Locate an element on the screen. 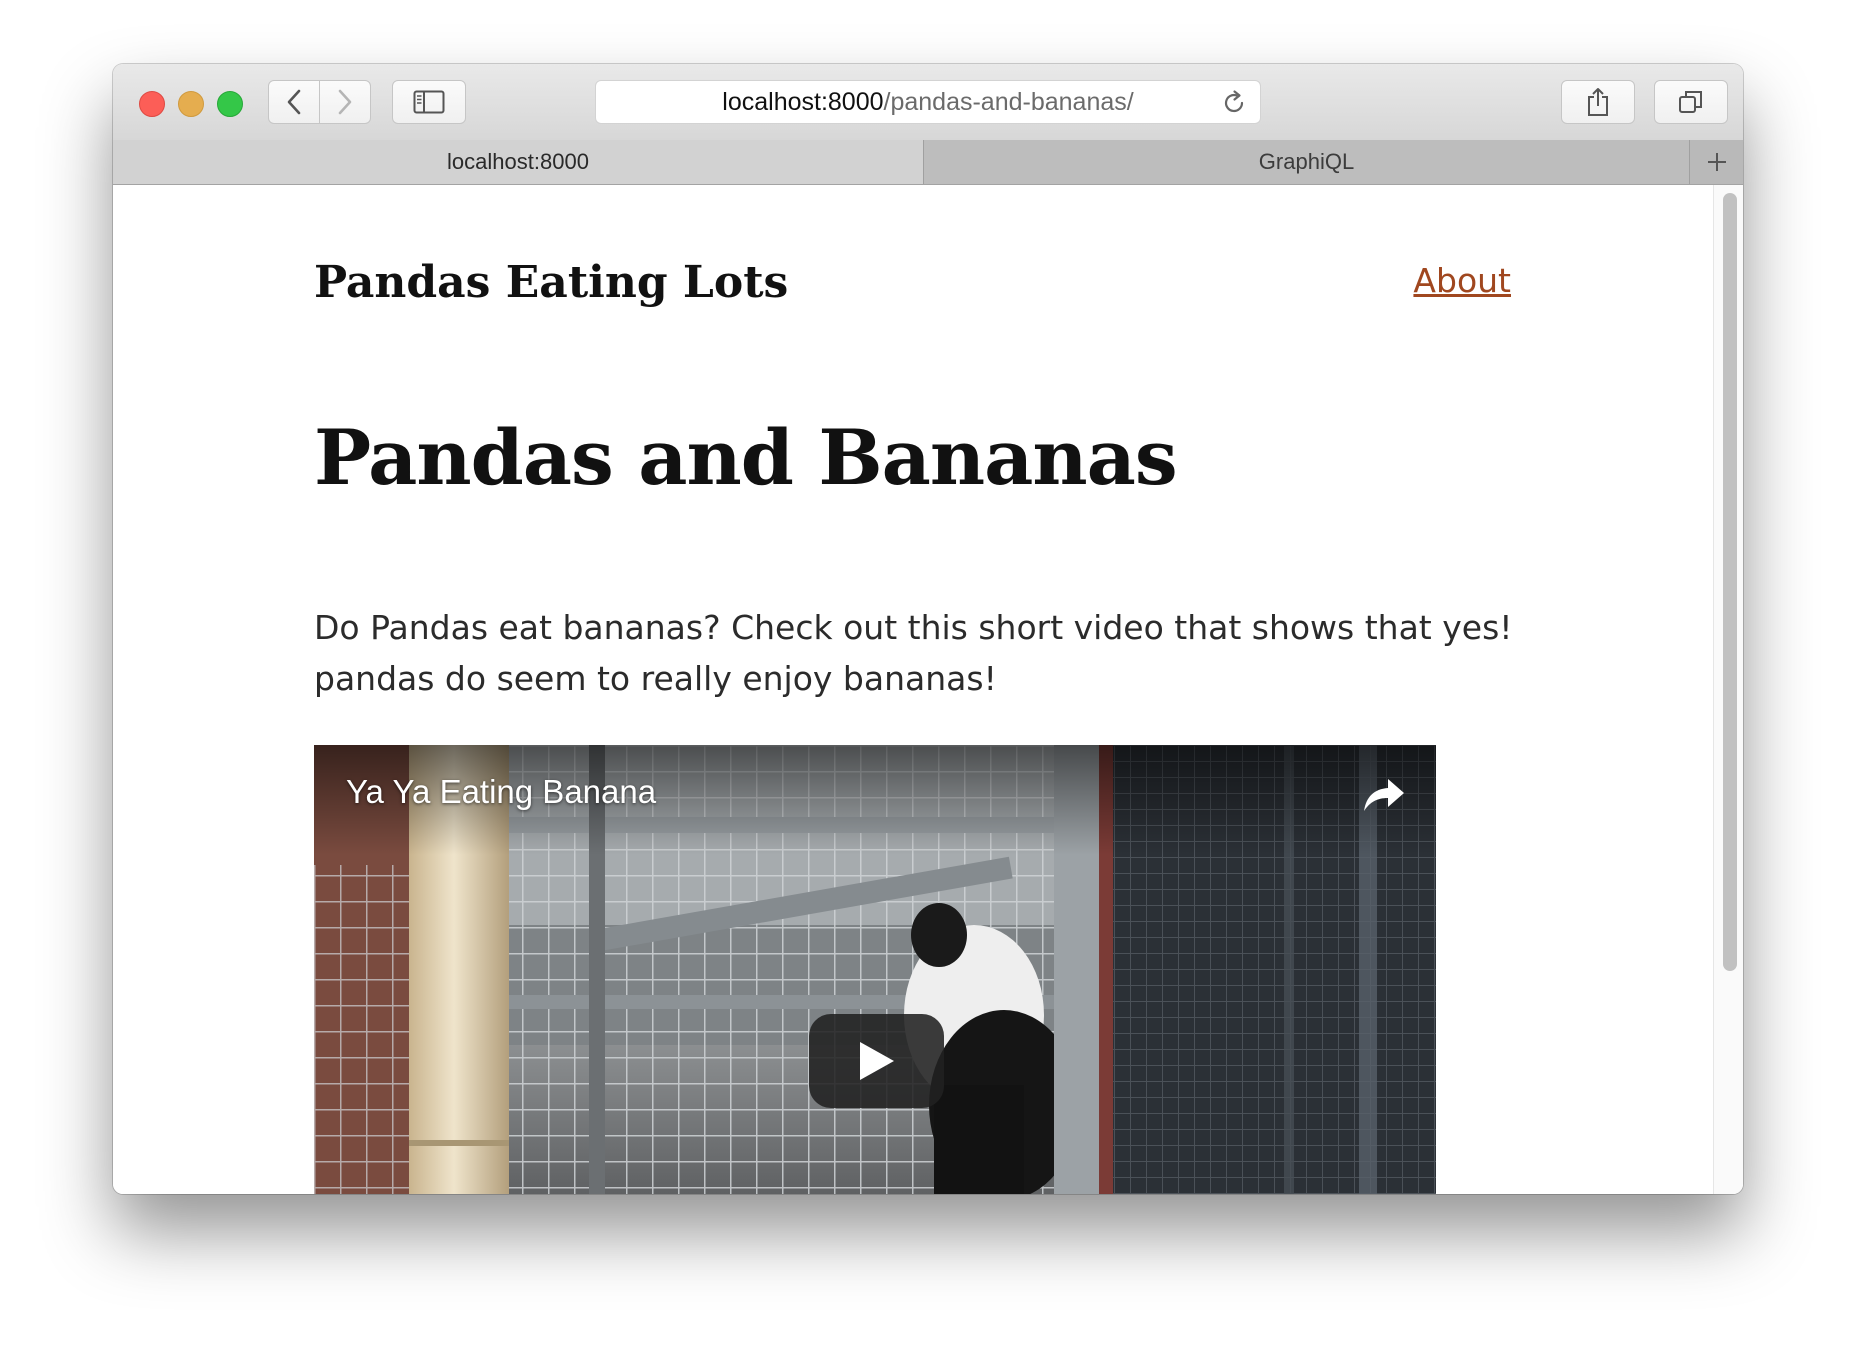 The height and width of the screenshot is (1350, 1850). new-tab-button is located at coordinates (1716, 162).